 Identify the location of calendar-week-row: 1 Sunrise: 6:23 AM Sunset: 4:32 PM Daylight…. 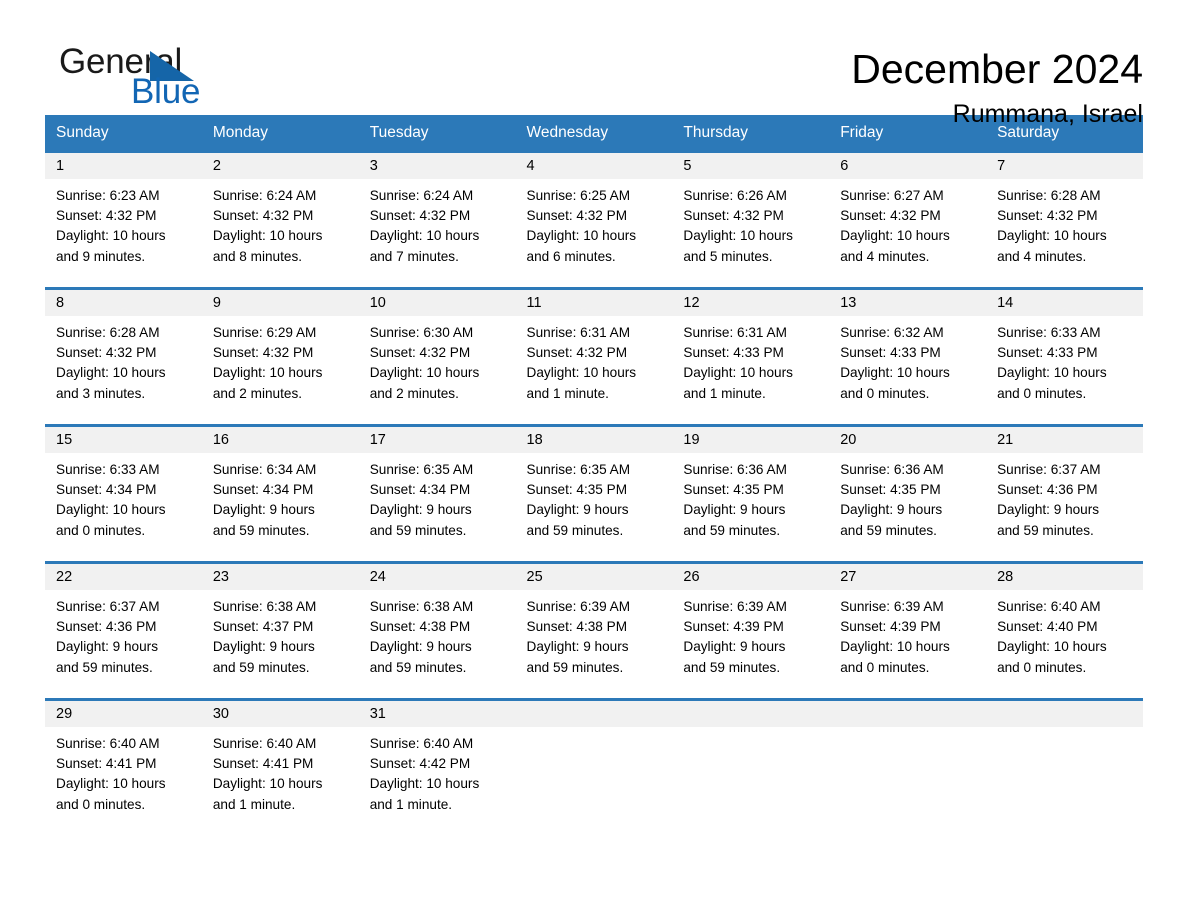
(594, 210).